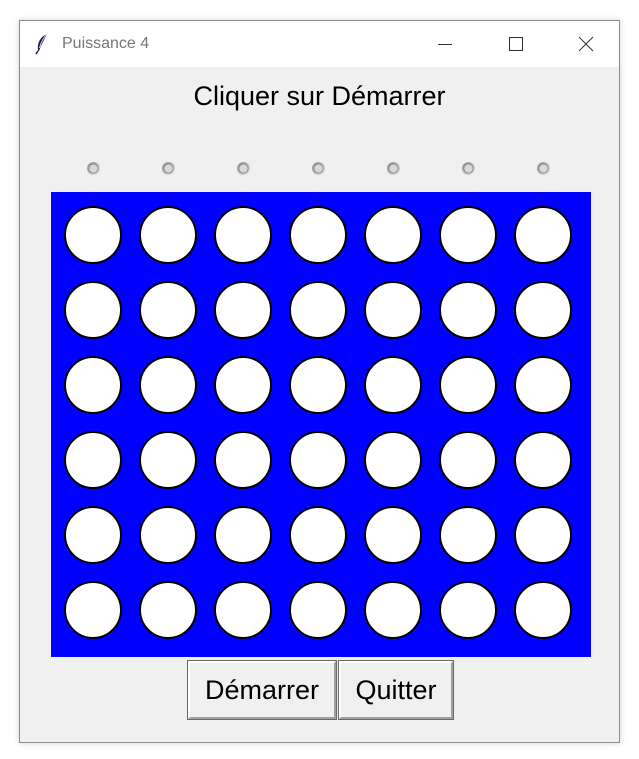 This screenshot has height=759, width=639. I want to click on minimize-button, so click(445, 44).